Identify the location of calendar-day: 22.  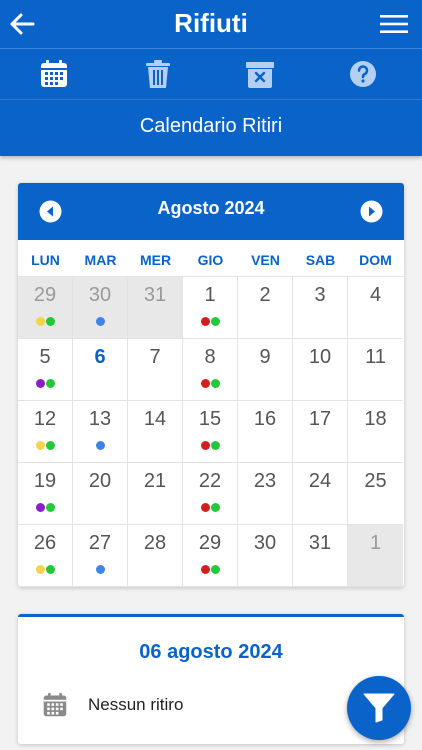
(210, 494).